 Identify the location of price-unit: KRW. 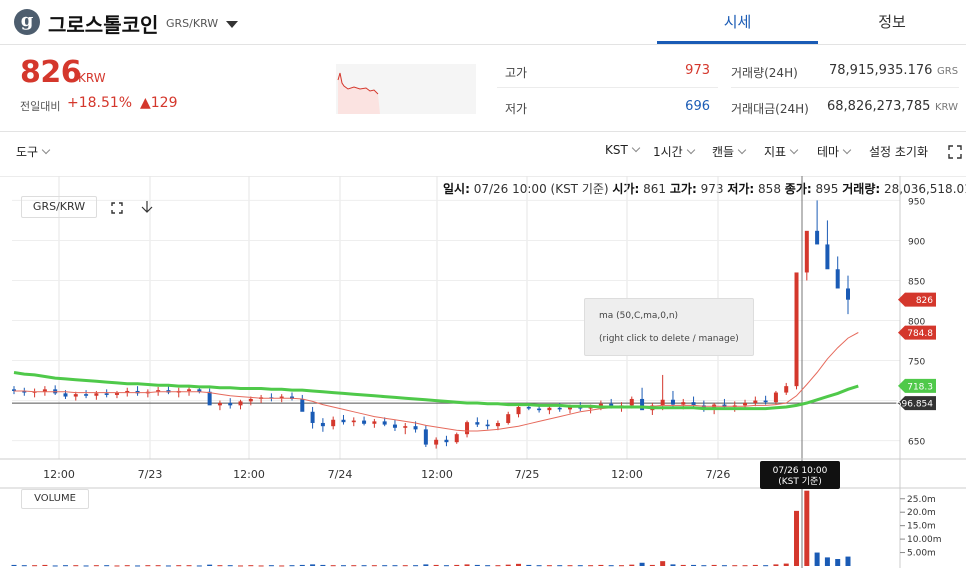
(92, 78).